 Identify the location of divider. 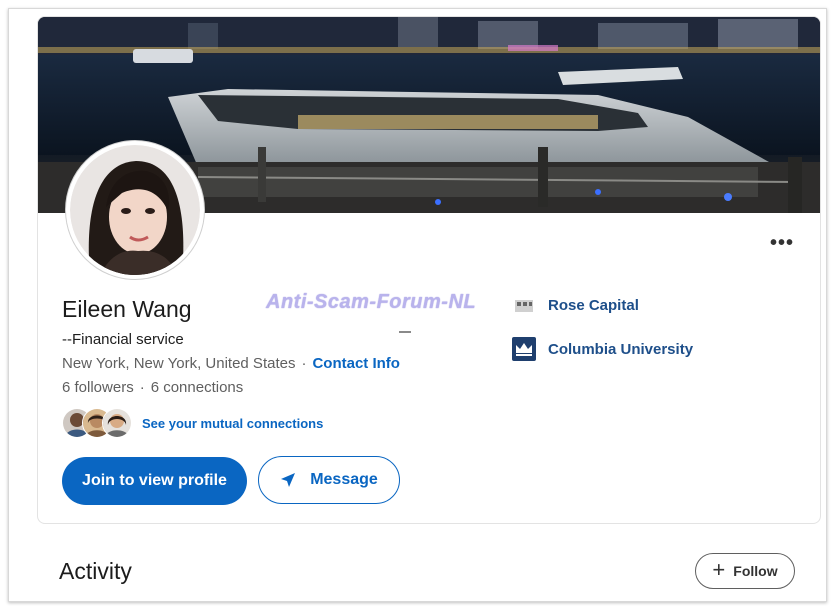
(405, 332).